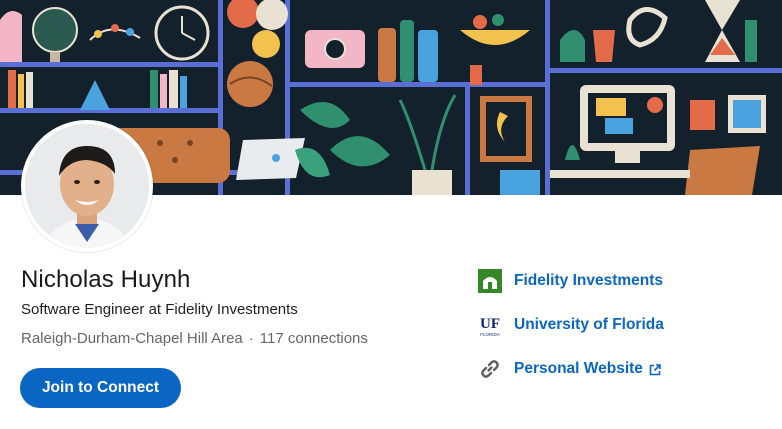  I want to click on website-link: Personal Website, so click(623, 369).